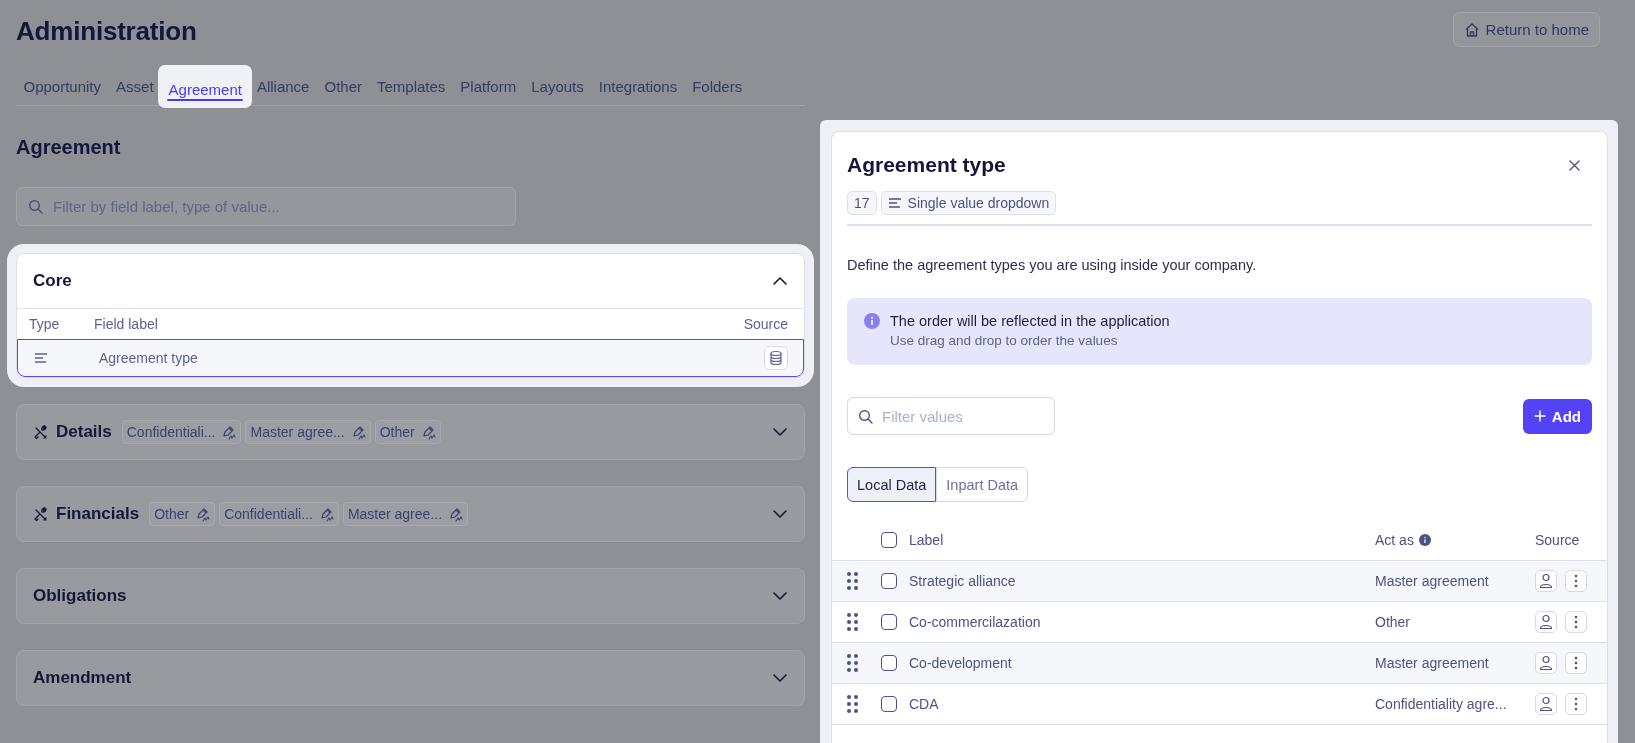 This screenshot has height=743, width=1635. What do you see at coordinates (862, 203) in the screenshot?
I see `count-badge: 17` at bounding box center [862, 203].